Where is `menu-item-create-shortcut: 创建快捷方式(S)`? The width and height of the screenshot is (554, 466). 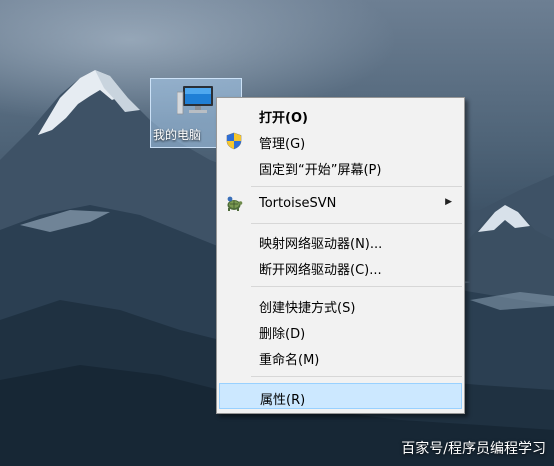
menu-item-create-shortcut: 创建快捷方式(S) is located at coordinates (340, 305).